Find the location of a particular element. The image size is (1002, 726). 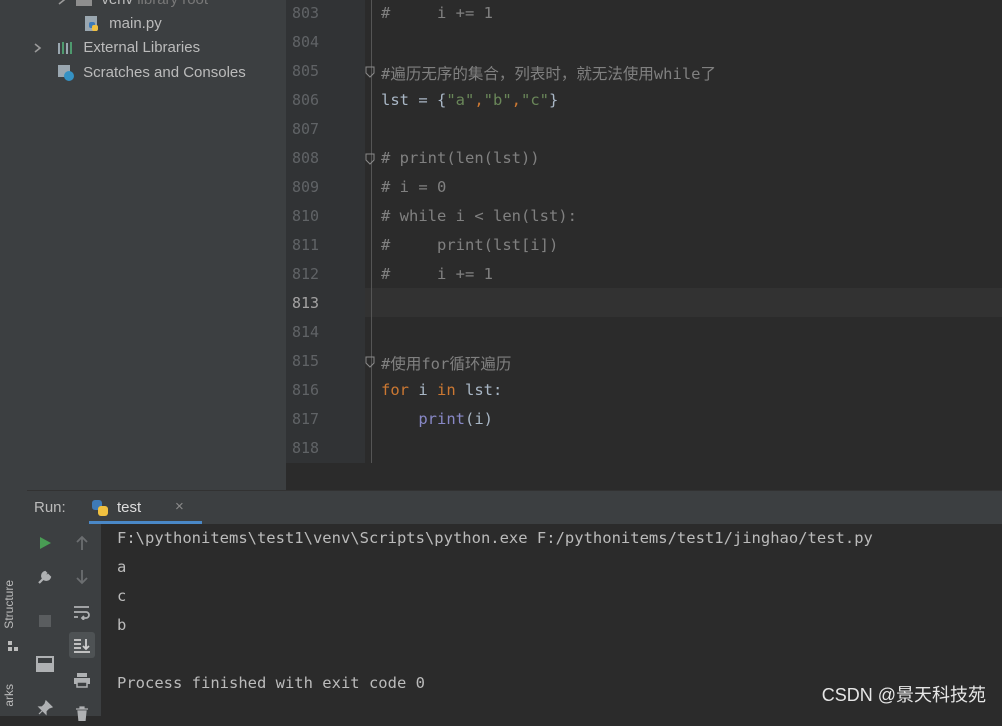

line-number: 807 is located at coordinates (306, 129).